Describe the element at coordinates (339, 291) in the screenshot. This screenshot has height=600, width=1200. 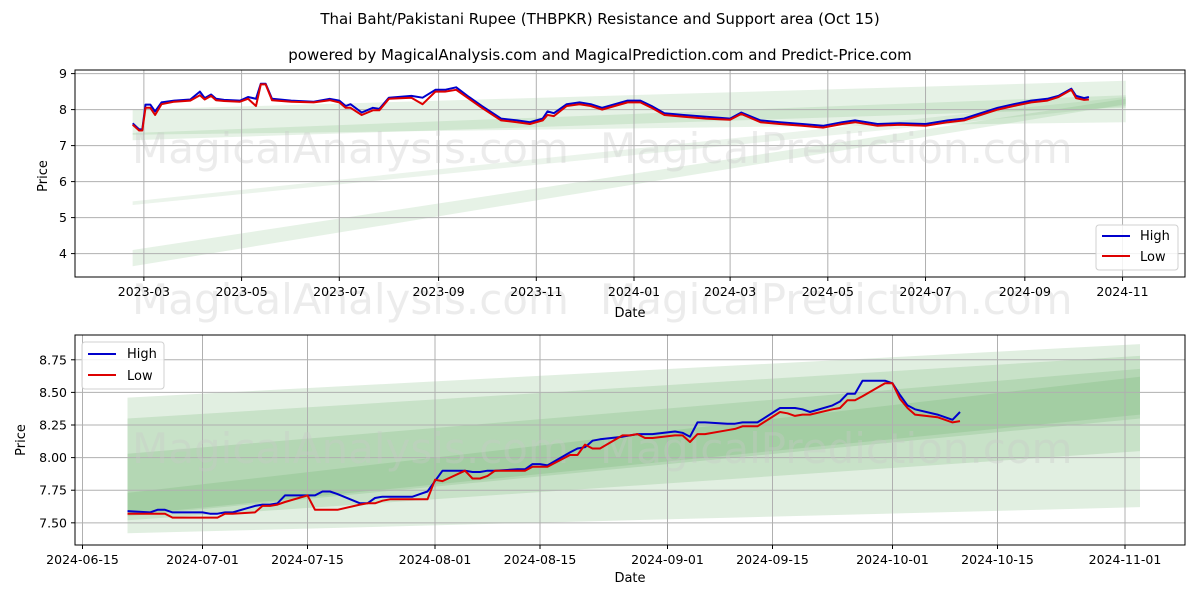
I see `x-tick-label: 2023-07` at that location.